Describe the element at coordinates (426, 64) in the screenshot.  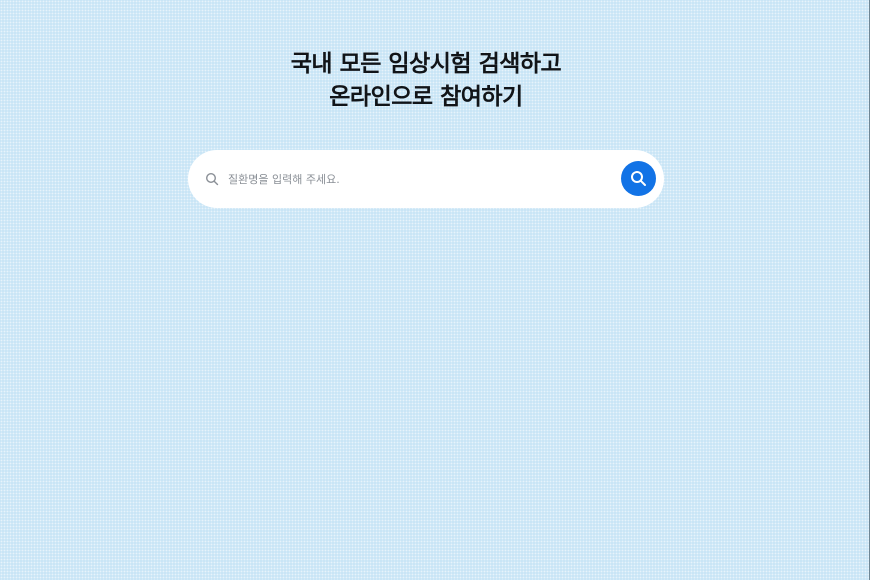
I see `page-title-line-1: 국내 모든 임상시험 검색하고` at that location.